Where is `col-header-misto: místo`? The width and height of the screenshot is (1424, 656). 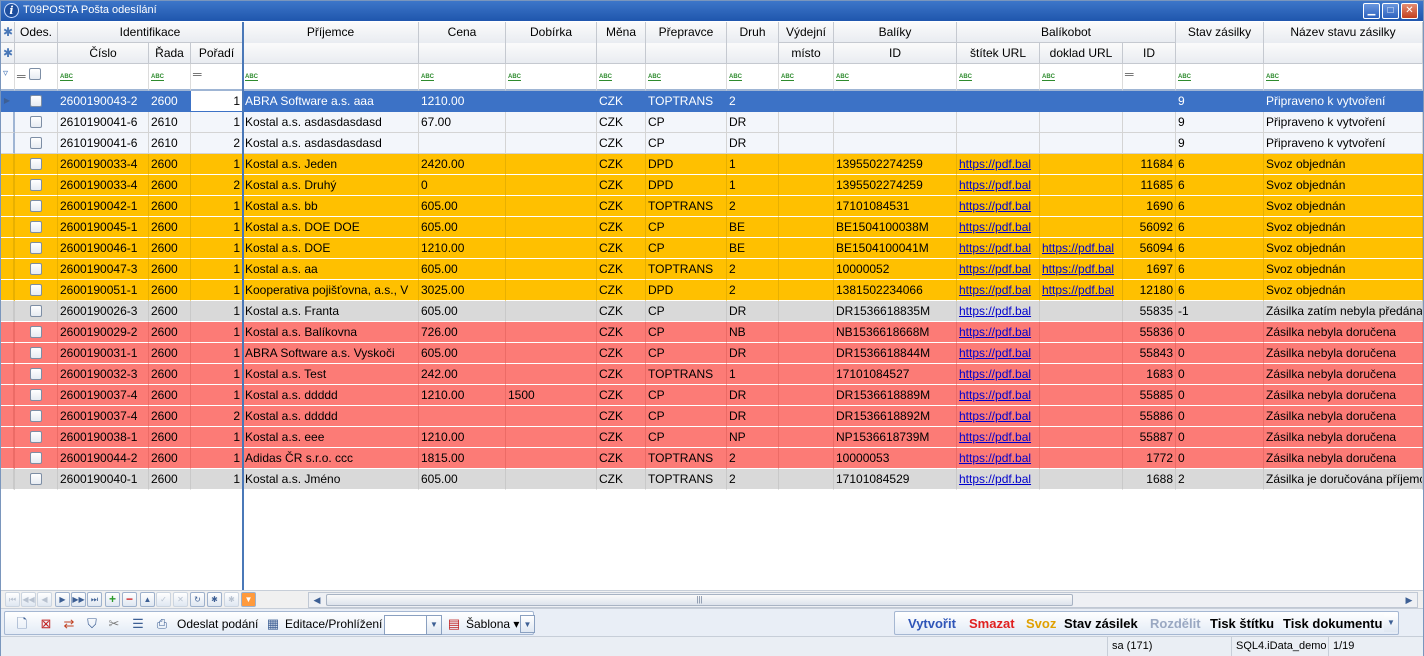
col-header-misto: místo is located at coordinates (806, 53).